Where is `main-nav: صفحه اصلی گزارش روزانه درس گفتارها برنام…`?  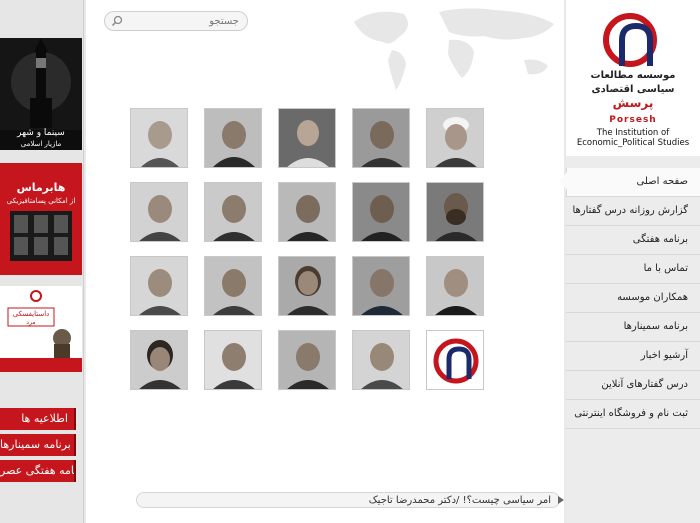
main-nav: صفحه اصلی گزارش روزانه درس گفتارها برنام… is located at coordinates (633, 298).